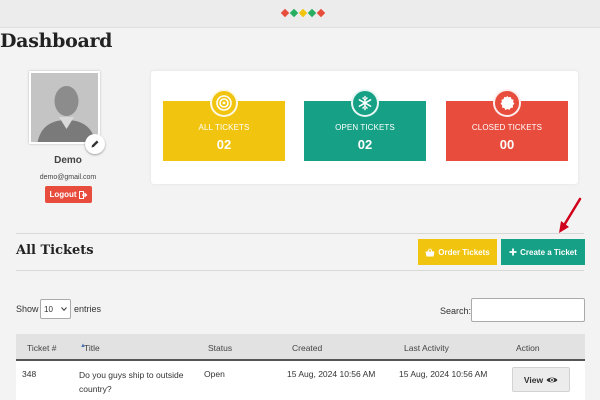  What do you see at coordinates (548, 252) in the screenshot?
I see `create-ticket-label: Create a Ticket` at bounding box center [548, 252].